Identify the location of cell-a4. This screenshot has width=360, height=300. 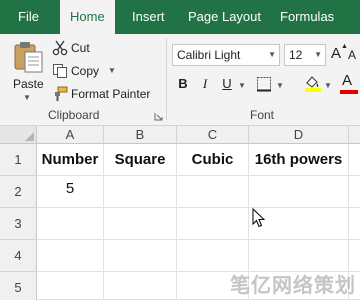
(70, 256).